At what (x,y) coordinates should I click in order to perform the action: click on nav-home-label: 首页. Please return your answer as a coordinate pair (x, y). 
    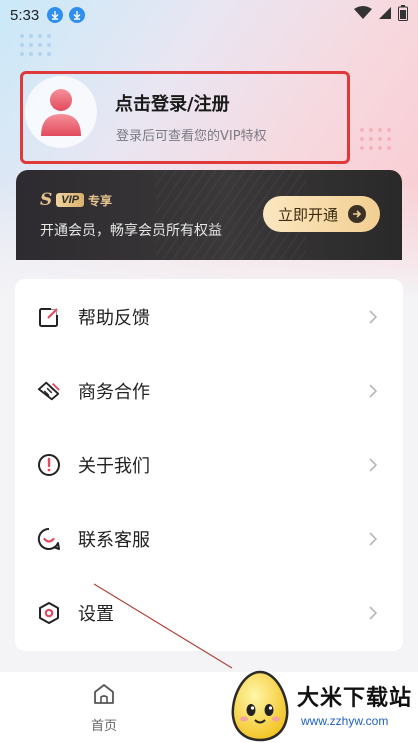
    Looking at the image, I should click on (103, 726).